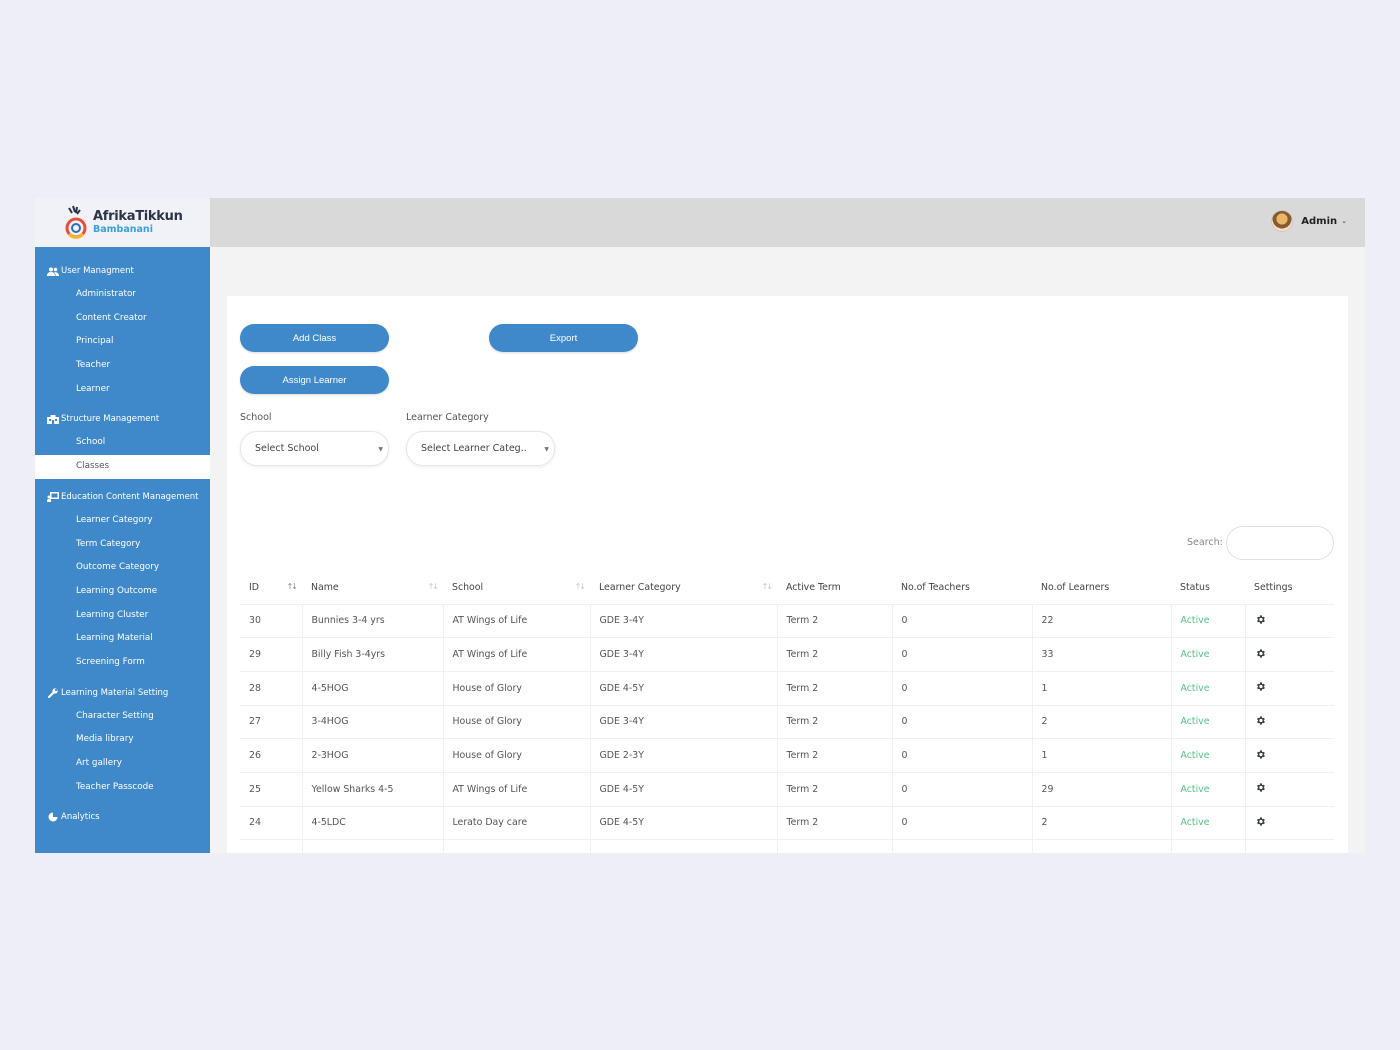  Describe the element at coordinates (372, 588) in the screenshot. I see `column-header-name: Name ↑↓` at that location.